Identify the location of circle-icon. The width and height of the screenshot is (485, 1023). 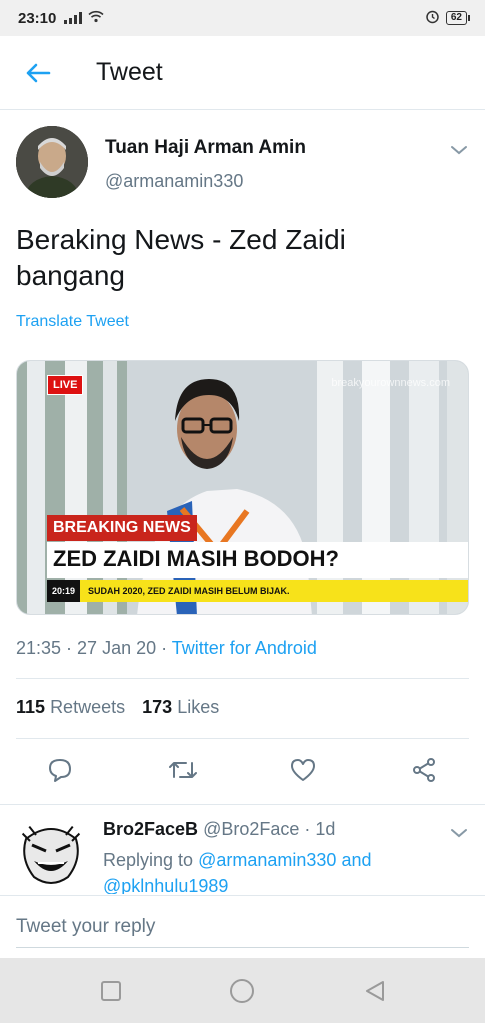
(242, 991).